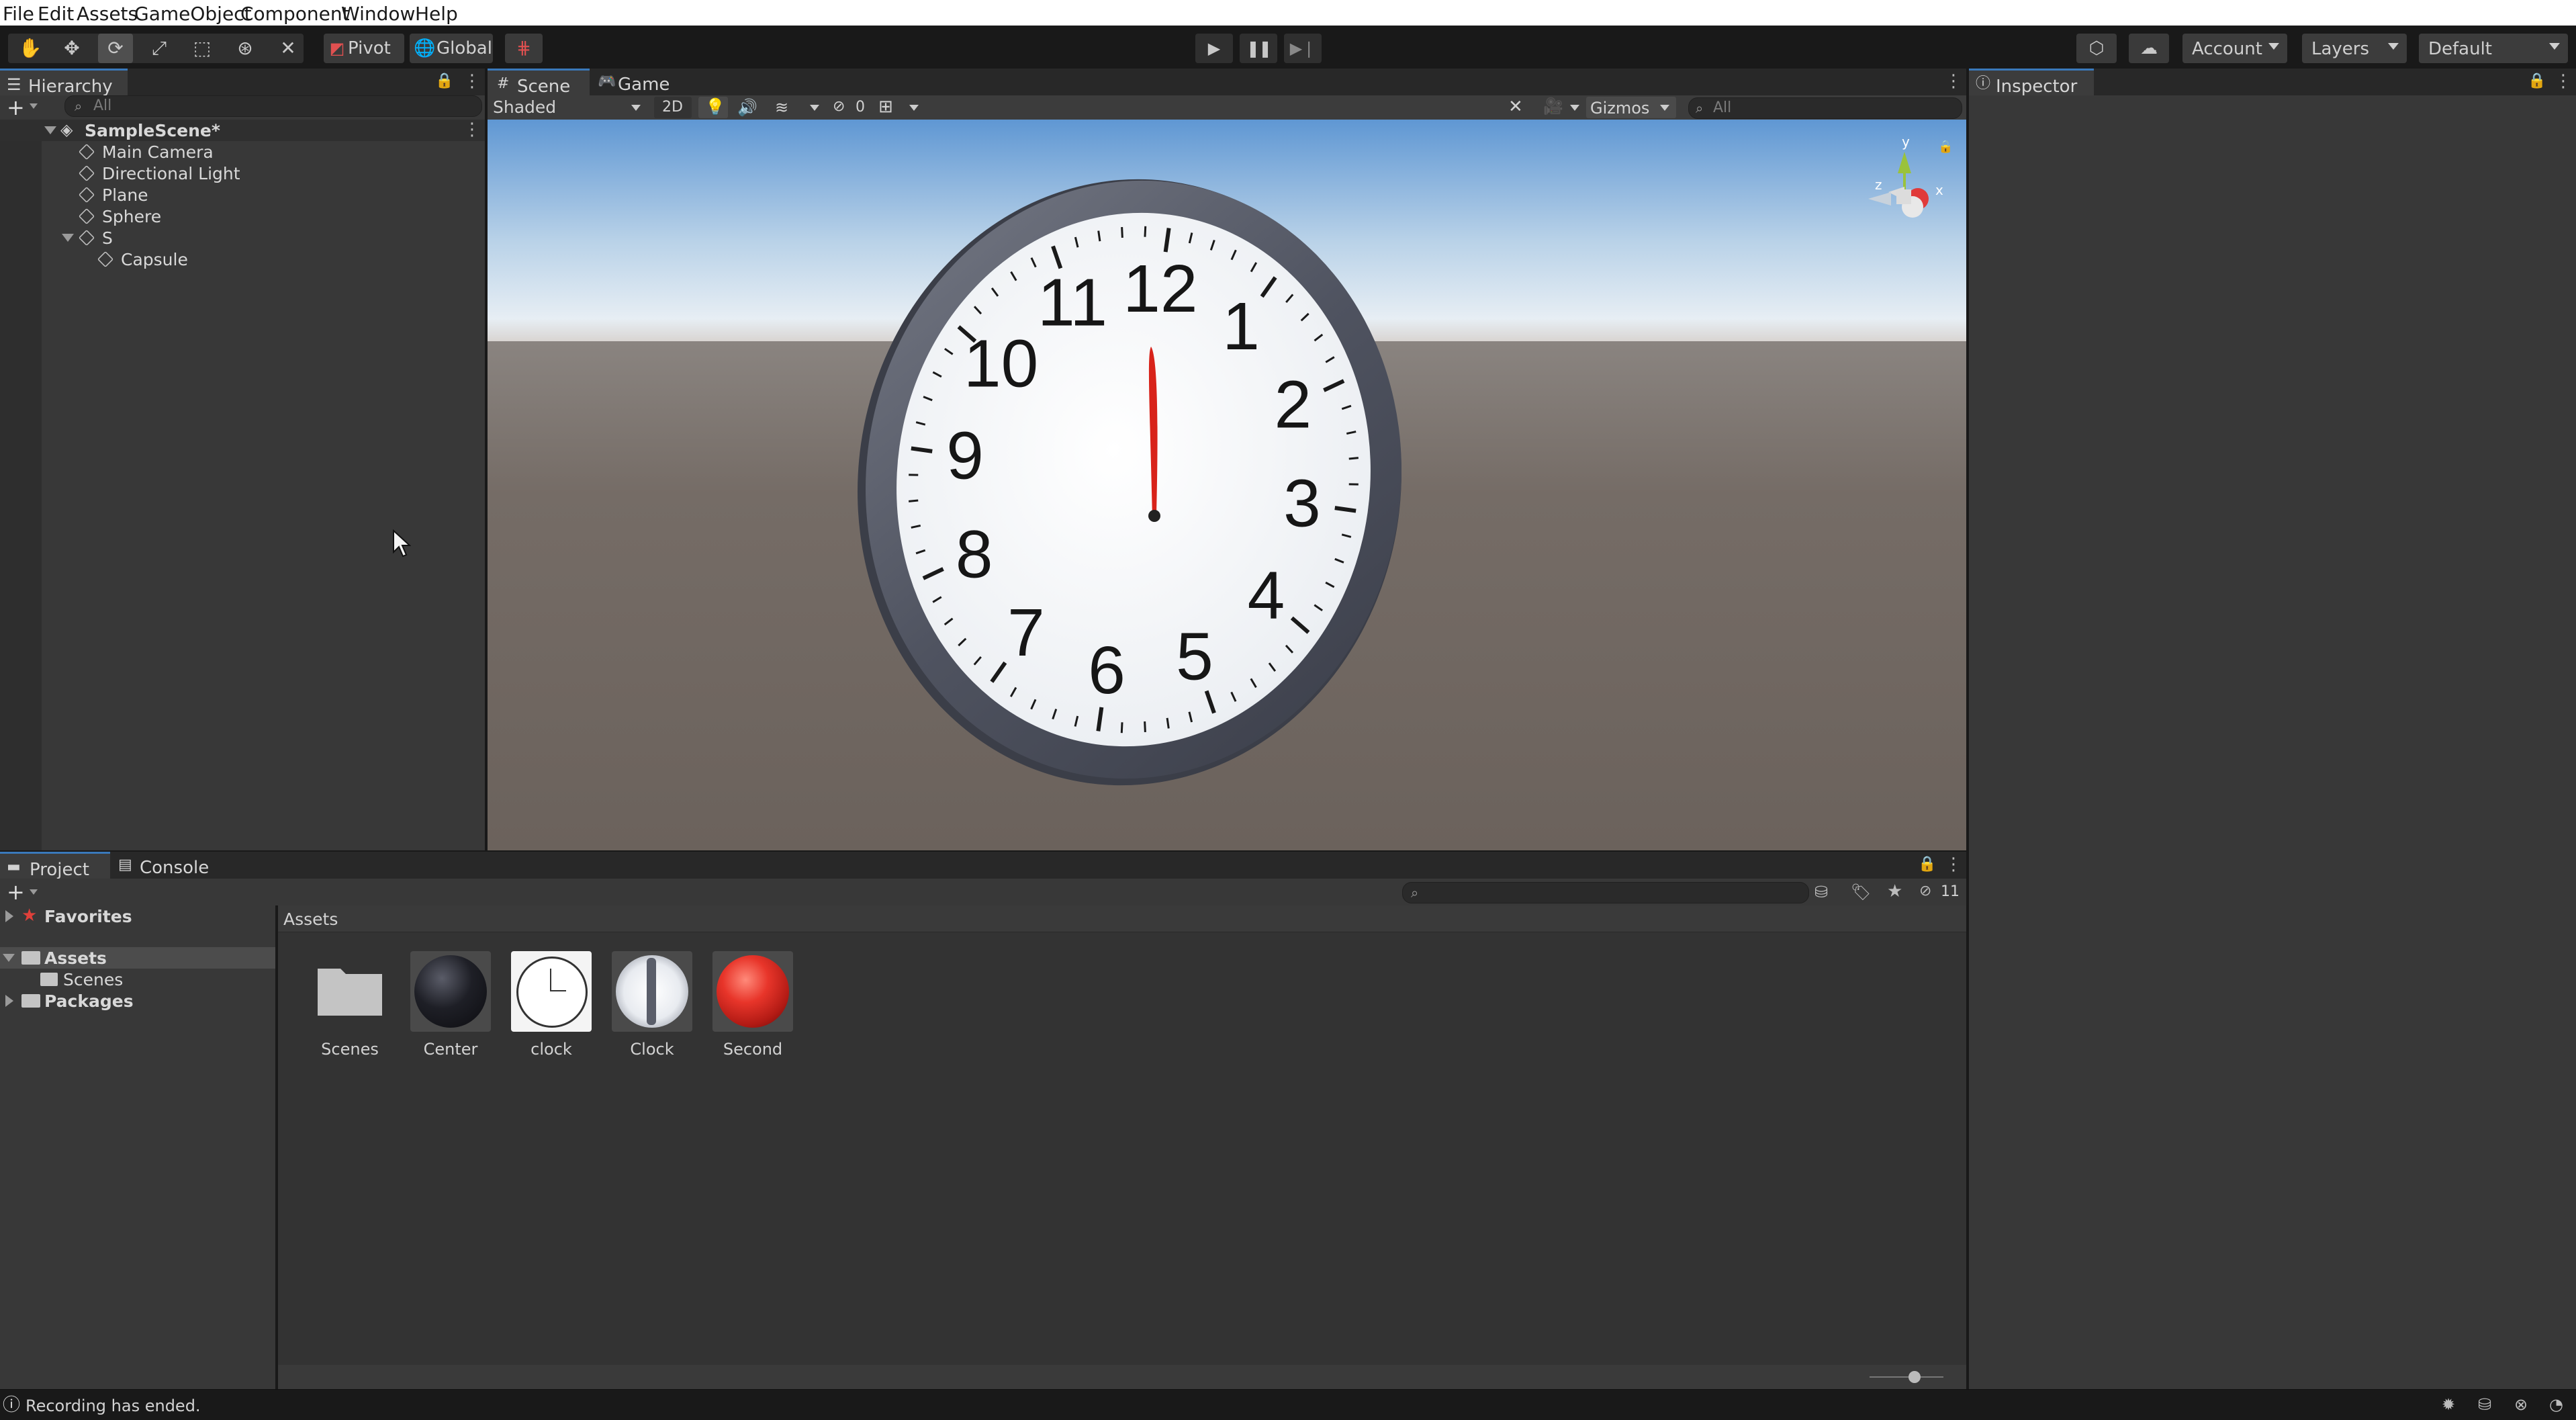  I want to click on tree-item-favorites: ★ Favorites, so click(137, 916).